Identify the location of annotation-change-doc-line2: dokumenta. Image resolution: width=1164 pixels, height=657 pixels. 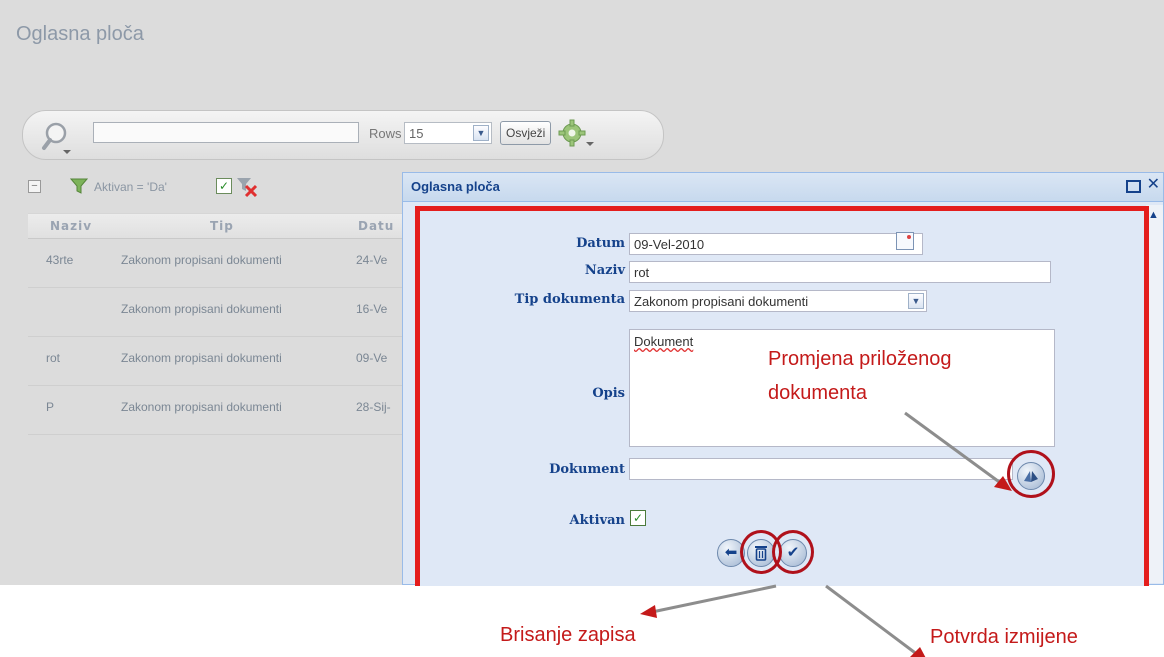
(817, 393).